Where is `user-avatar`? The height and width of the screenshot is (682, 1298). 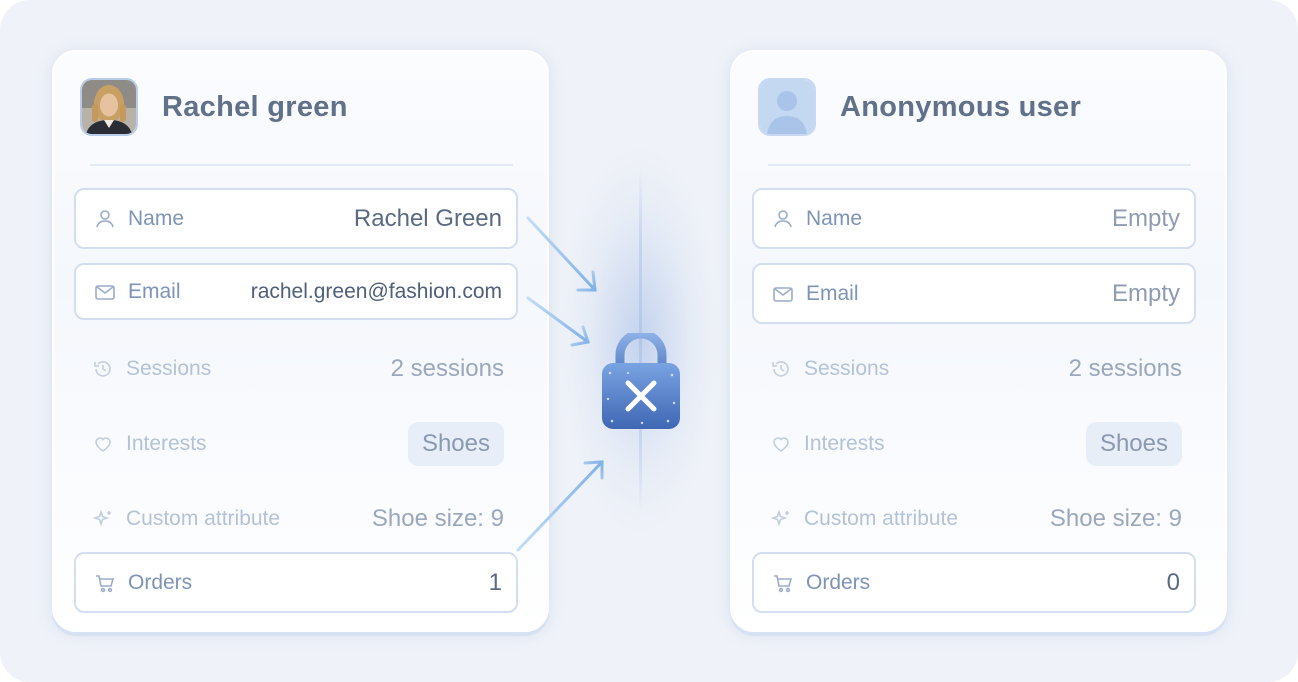
user-avatar is located at coordinates (109, 107).